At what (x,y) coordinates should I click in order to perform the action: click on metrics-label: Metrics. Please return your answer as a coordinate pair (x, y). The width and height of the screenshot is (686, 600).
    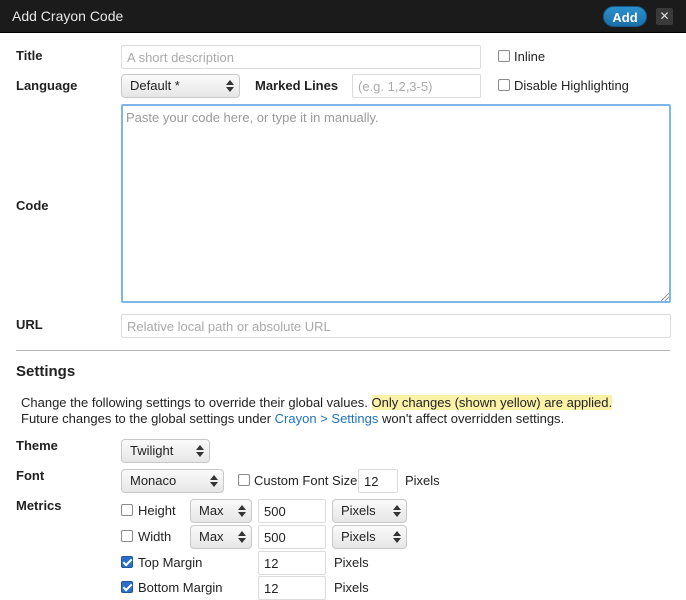
    Looking at the image, I should click on (39, 505).